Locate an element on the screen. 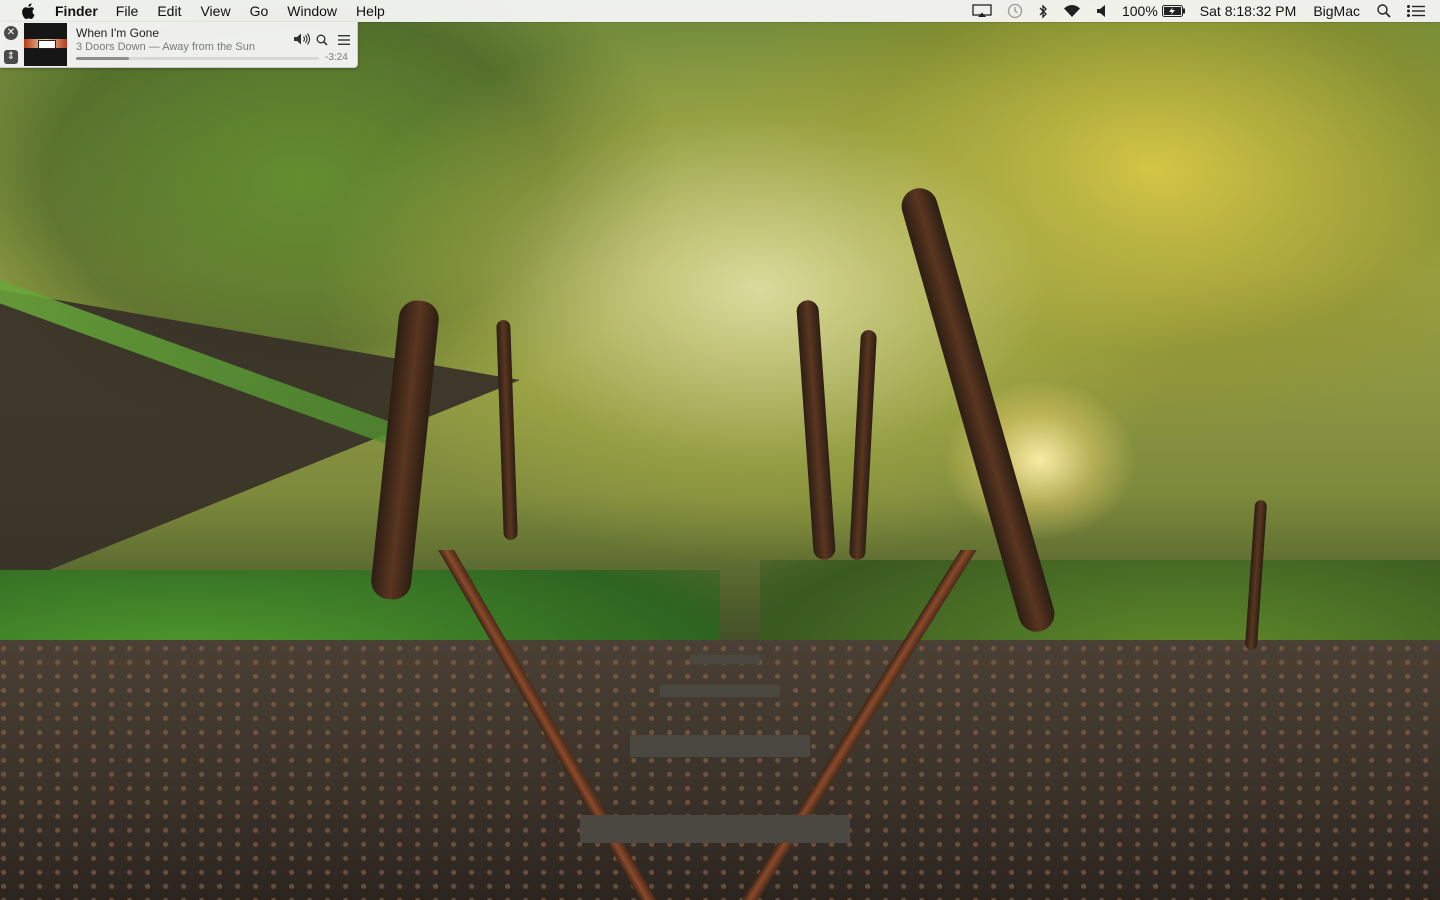 The width and height of the screenshot is (1440, 900). menu-edit: Edit is located at coordinates (169, 11).